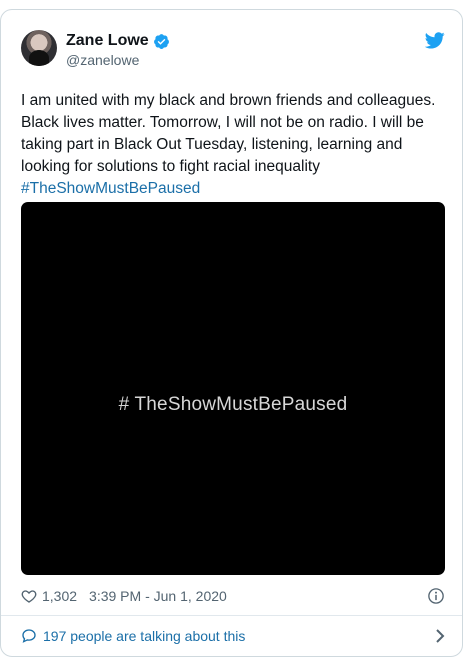 The height and width of the screenshot is (662, 465). What do you see at coordinates (436, 596) in the screenshot?
I see `info-icon` at bounding box center [436, 596].